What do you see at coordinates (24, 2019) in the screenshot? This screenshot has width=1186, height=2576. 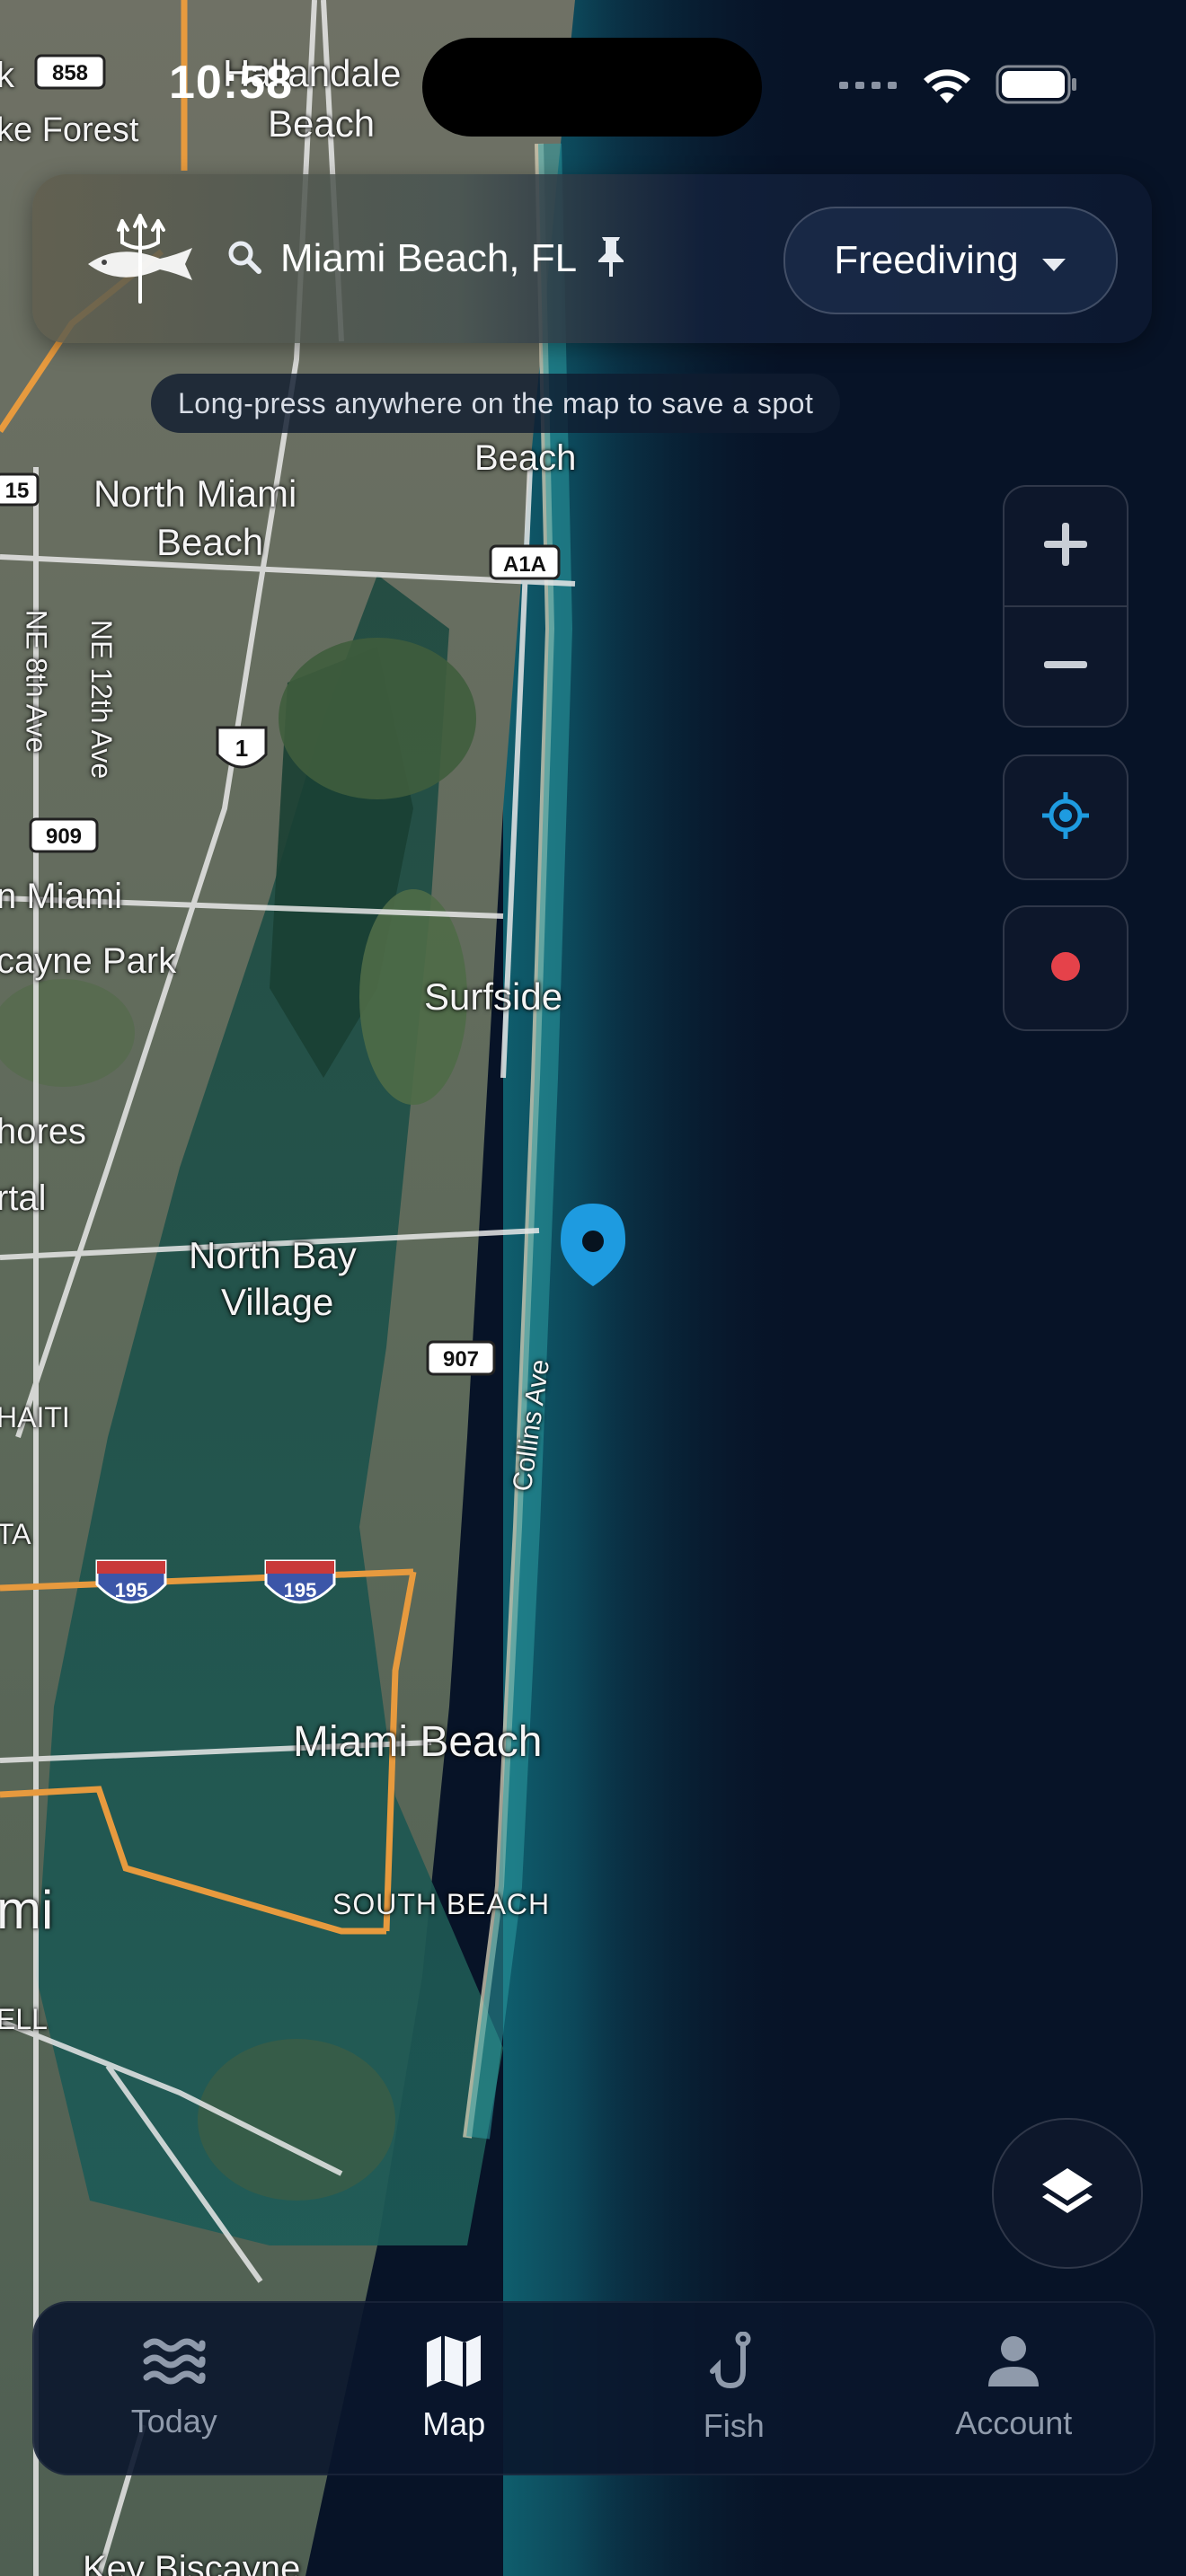 I see `map-label-ell: ELL` at bounding box center [24, 2019].